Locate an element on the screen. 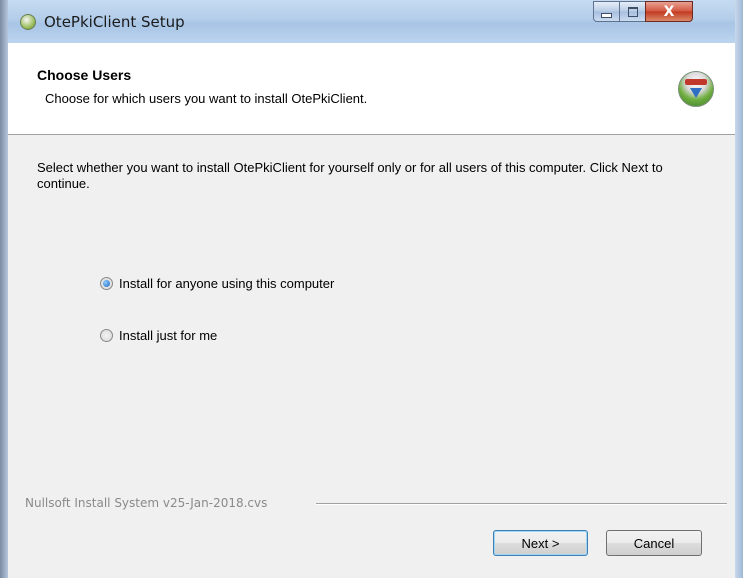 The image size is (743, 578). cancel-button: Cancel is located at coordinates (654, 543).